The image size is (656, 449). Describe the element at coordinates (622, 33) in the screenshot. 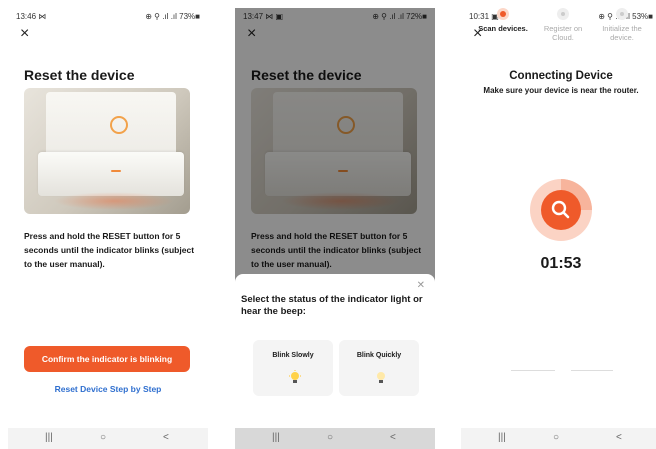

I see `step-label: Initialize the device.` at that location.